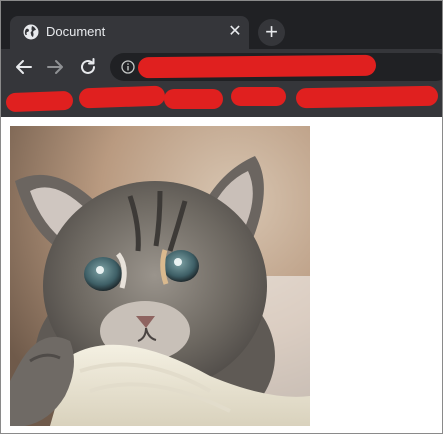  What do you see at coordinates (129, 32) in the screenshot?
I see `tab-document: Document ✕` at bounding box center [129, 32].